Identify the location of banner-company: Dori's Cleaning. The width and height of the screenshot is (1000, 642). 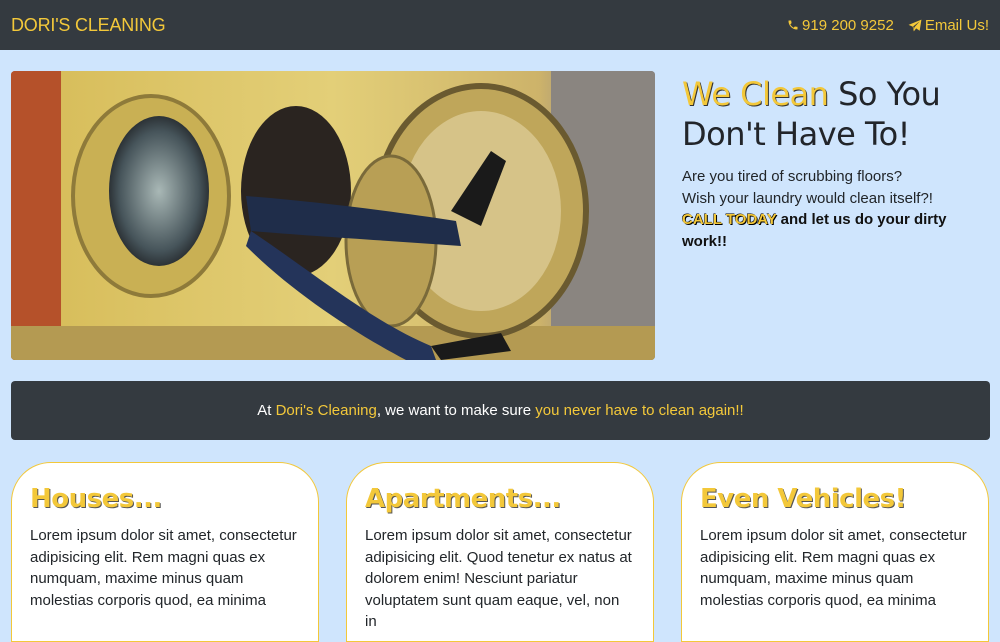
(326, 410).